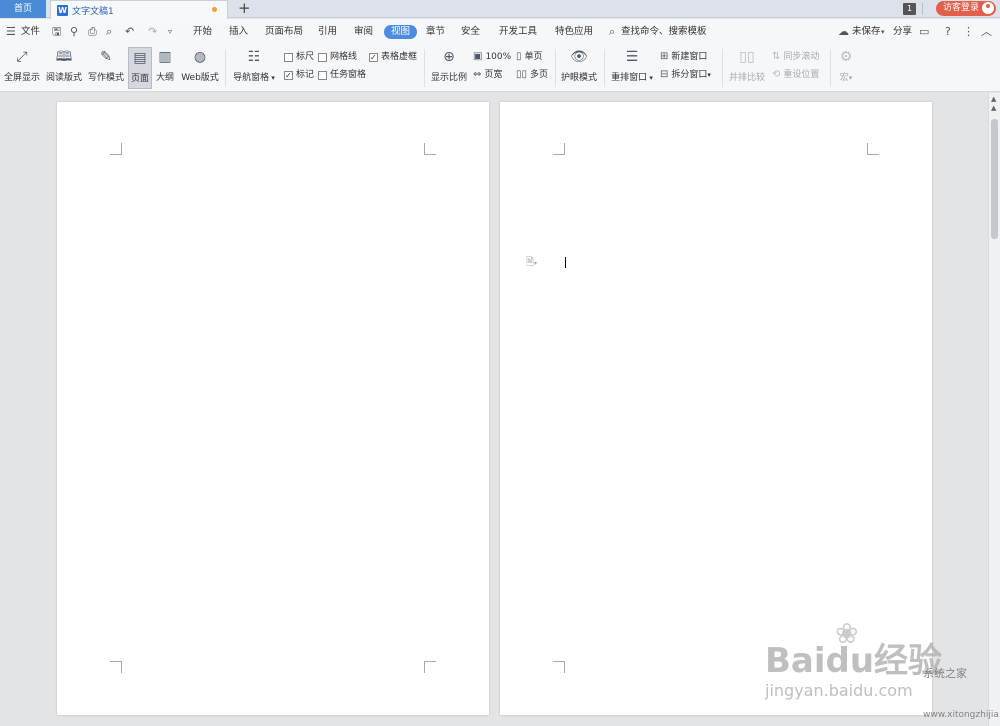 This screenshot has width=1000, height=726. I want to click on multi-page-icon: ▯▯, so click(522, 74).